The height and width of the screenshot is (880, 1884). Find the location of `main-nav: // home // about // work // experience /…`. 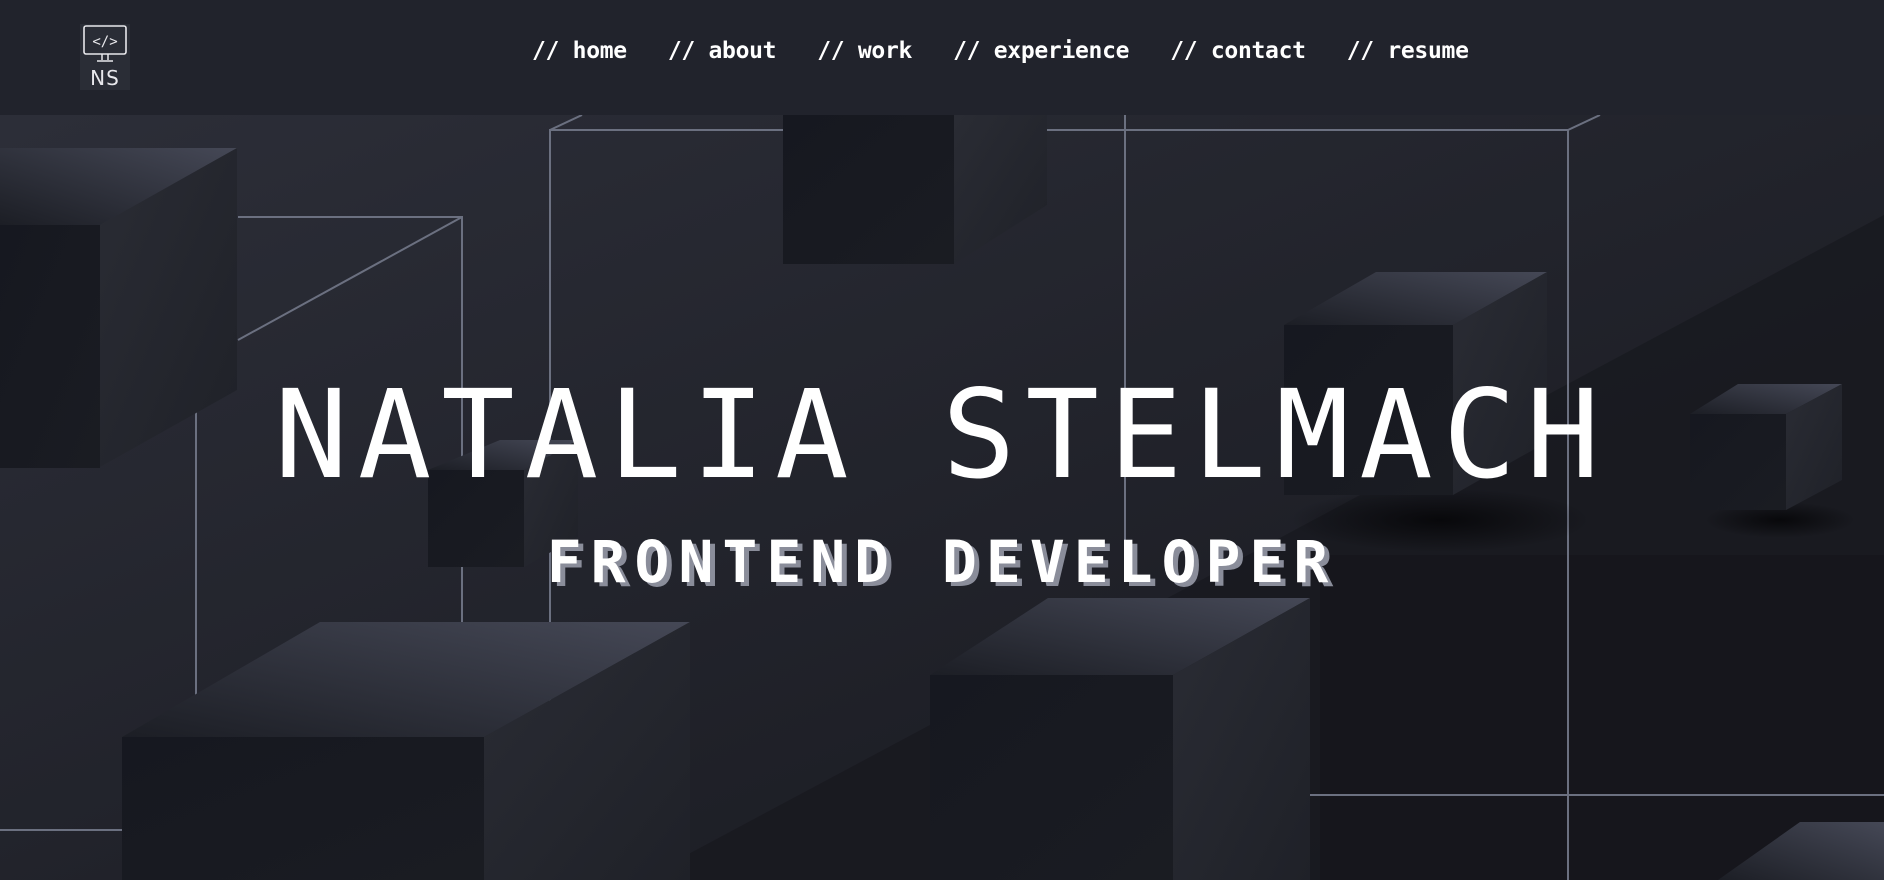

main-nav: // home // about // work // experience /… is located at coordinates (1000, 51).